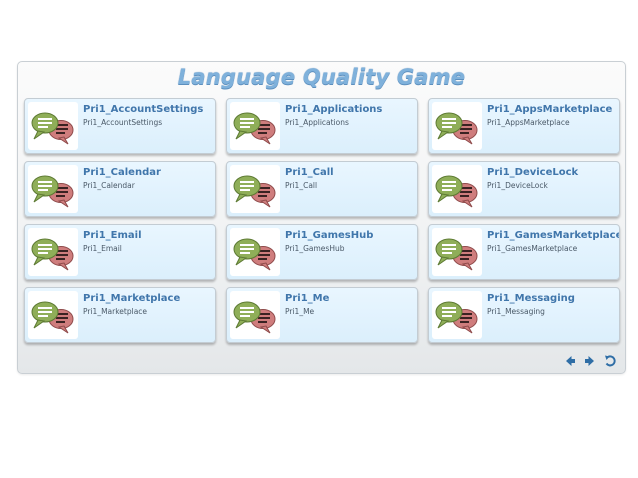  I want to click on tile-subtitle: Pri1_Marketplace, so click(115, 311).